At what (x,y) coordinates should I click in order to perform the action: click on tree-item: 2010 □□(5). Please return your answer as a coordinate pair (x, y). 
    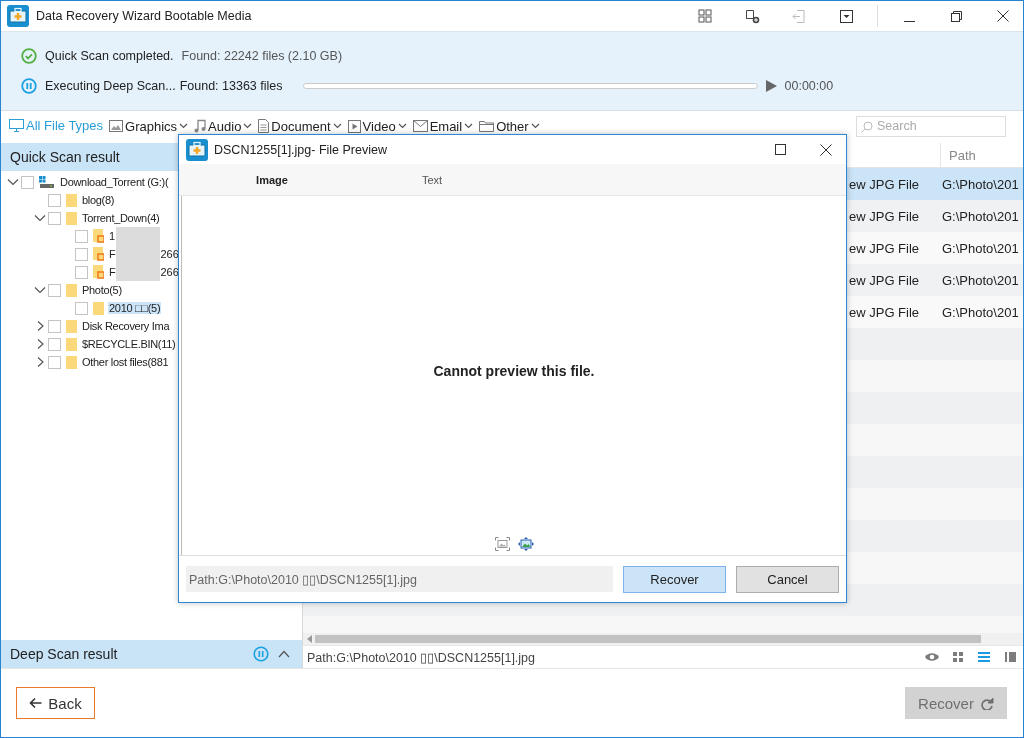
    Looking at the image, I should click on (135, 308).